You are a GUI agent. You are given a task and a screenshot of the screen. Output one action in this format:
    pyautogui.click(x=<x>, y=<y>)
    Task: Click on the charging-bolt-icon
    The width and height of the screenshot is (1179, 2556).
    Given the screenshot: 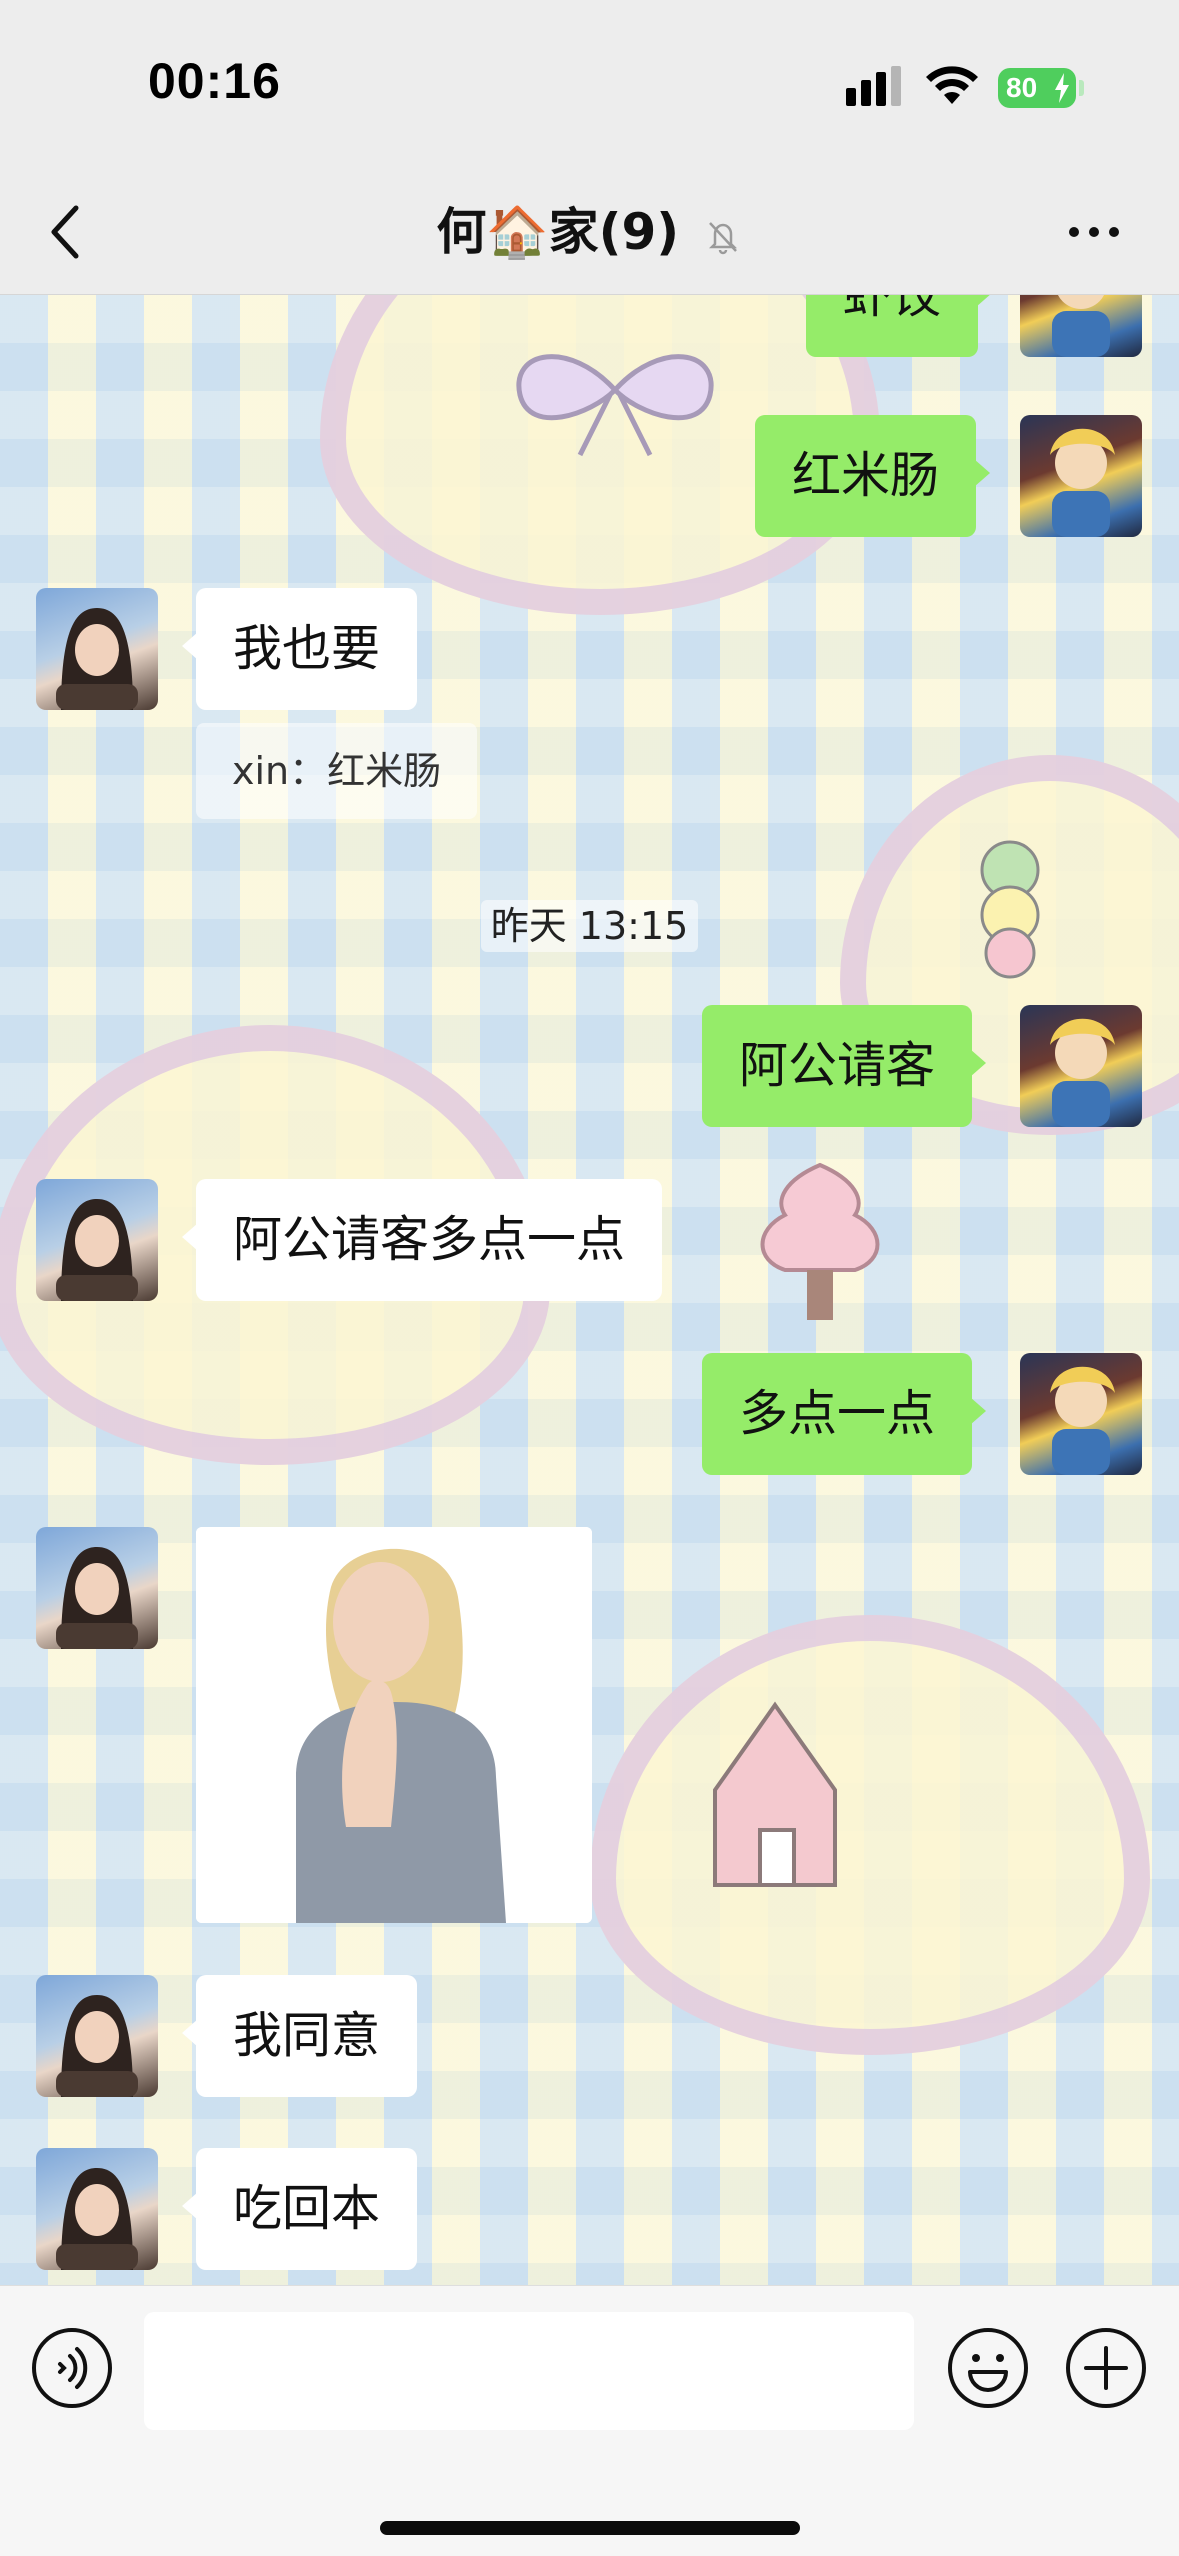 What is the action you would take?
    pyautogui.click(x=1062, y=88)
    